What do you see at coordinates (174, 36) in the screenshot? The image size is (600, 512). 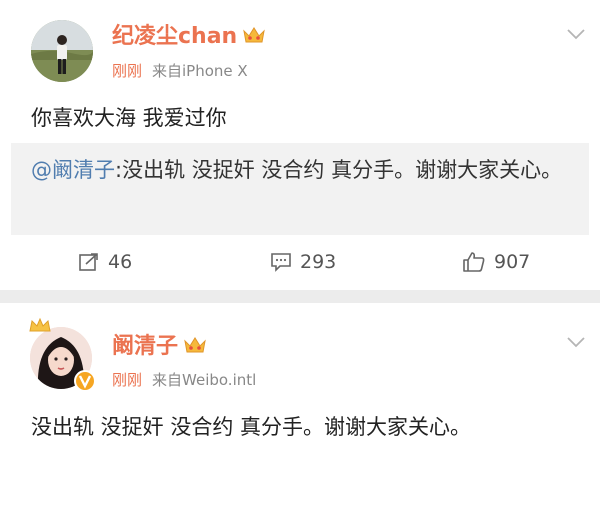 I see `username-text: 纪凌尘chan` at bounding box center [174, 36].